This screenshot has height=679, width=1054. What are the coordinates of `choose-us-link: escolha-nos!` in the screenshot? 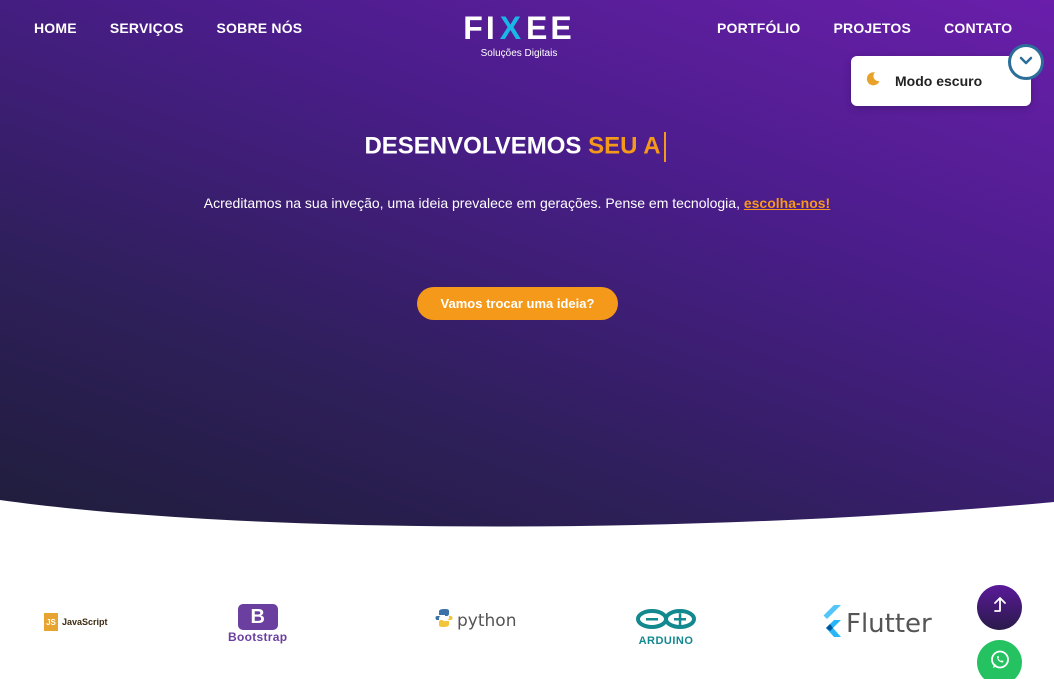 It's located at (787, 203).